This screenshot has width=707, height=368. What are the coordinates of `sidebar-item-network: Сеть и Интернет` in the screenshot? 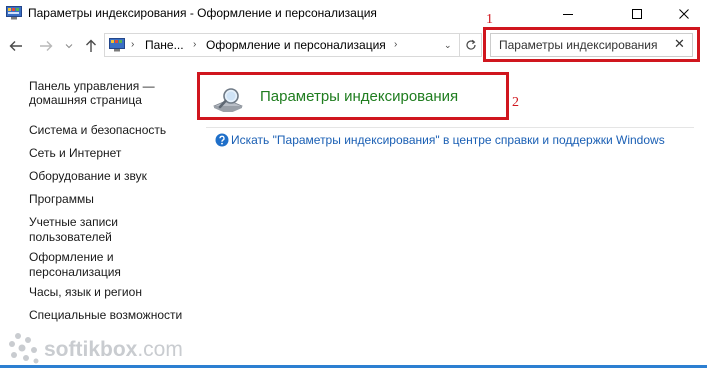 It's located at (75, 153).